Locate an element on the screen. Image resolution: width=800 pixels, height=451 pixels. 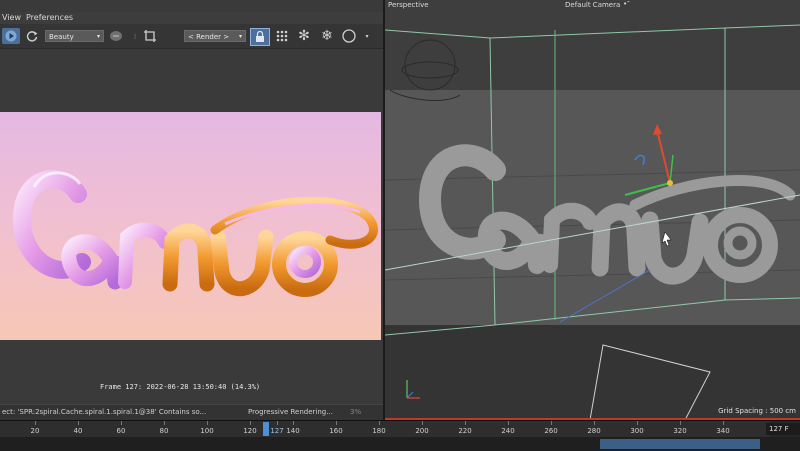
timeline-tick-label: 240 is located at coordinates (508, 431).